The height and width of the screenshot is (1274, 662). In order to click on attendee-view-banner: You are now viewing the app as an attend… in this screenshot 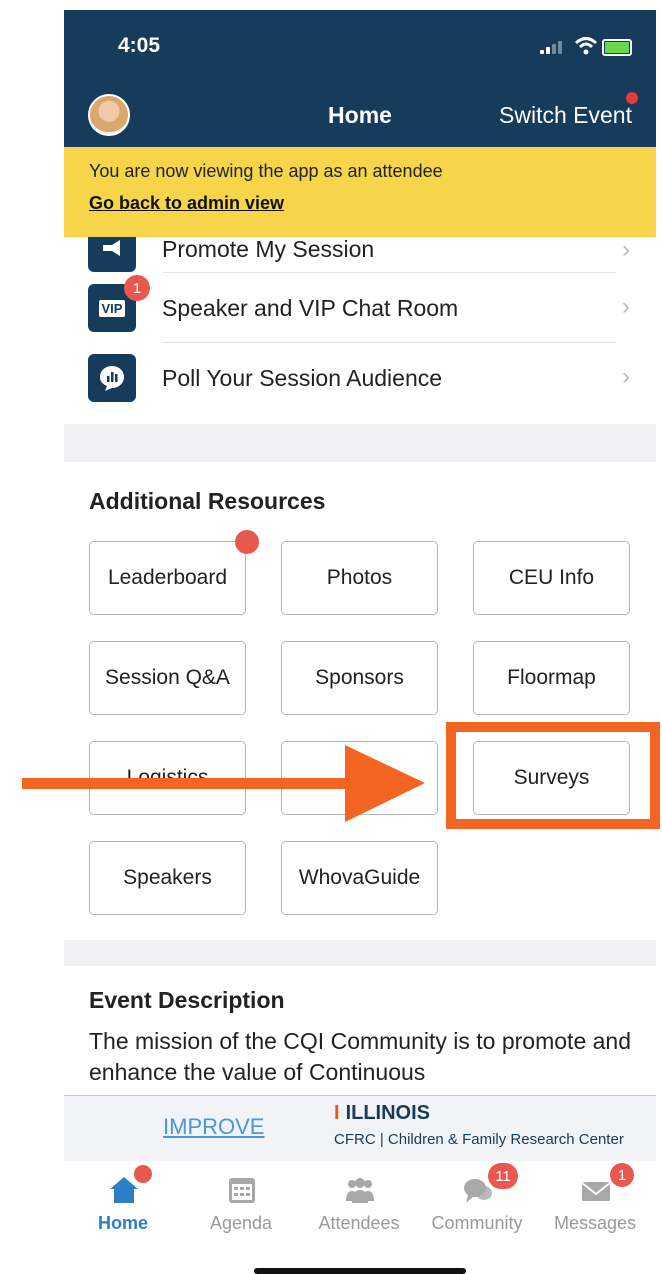, I will do `click(360, 192)`.